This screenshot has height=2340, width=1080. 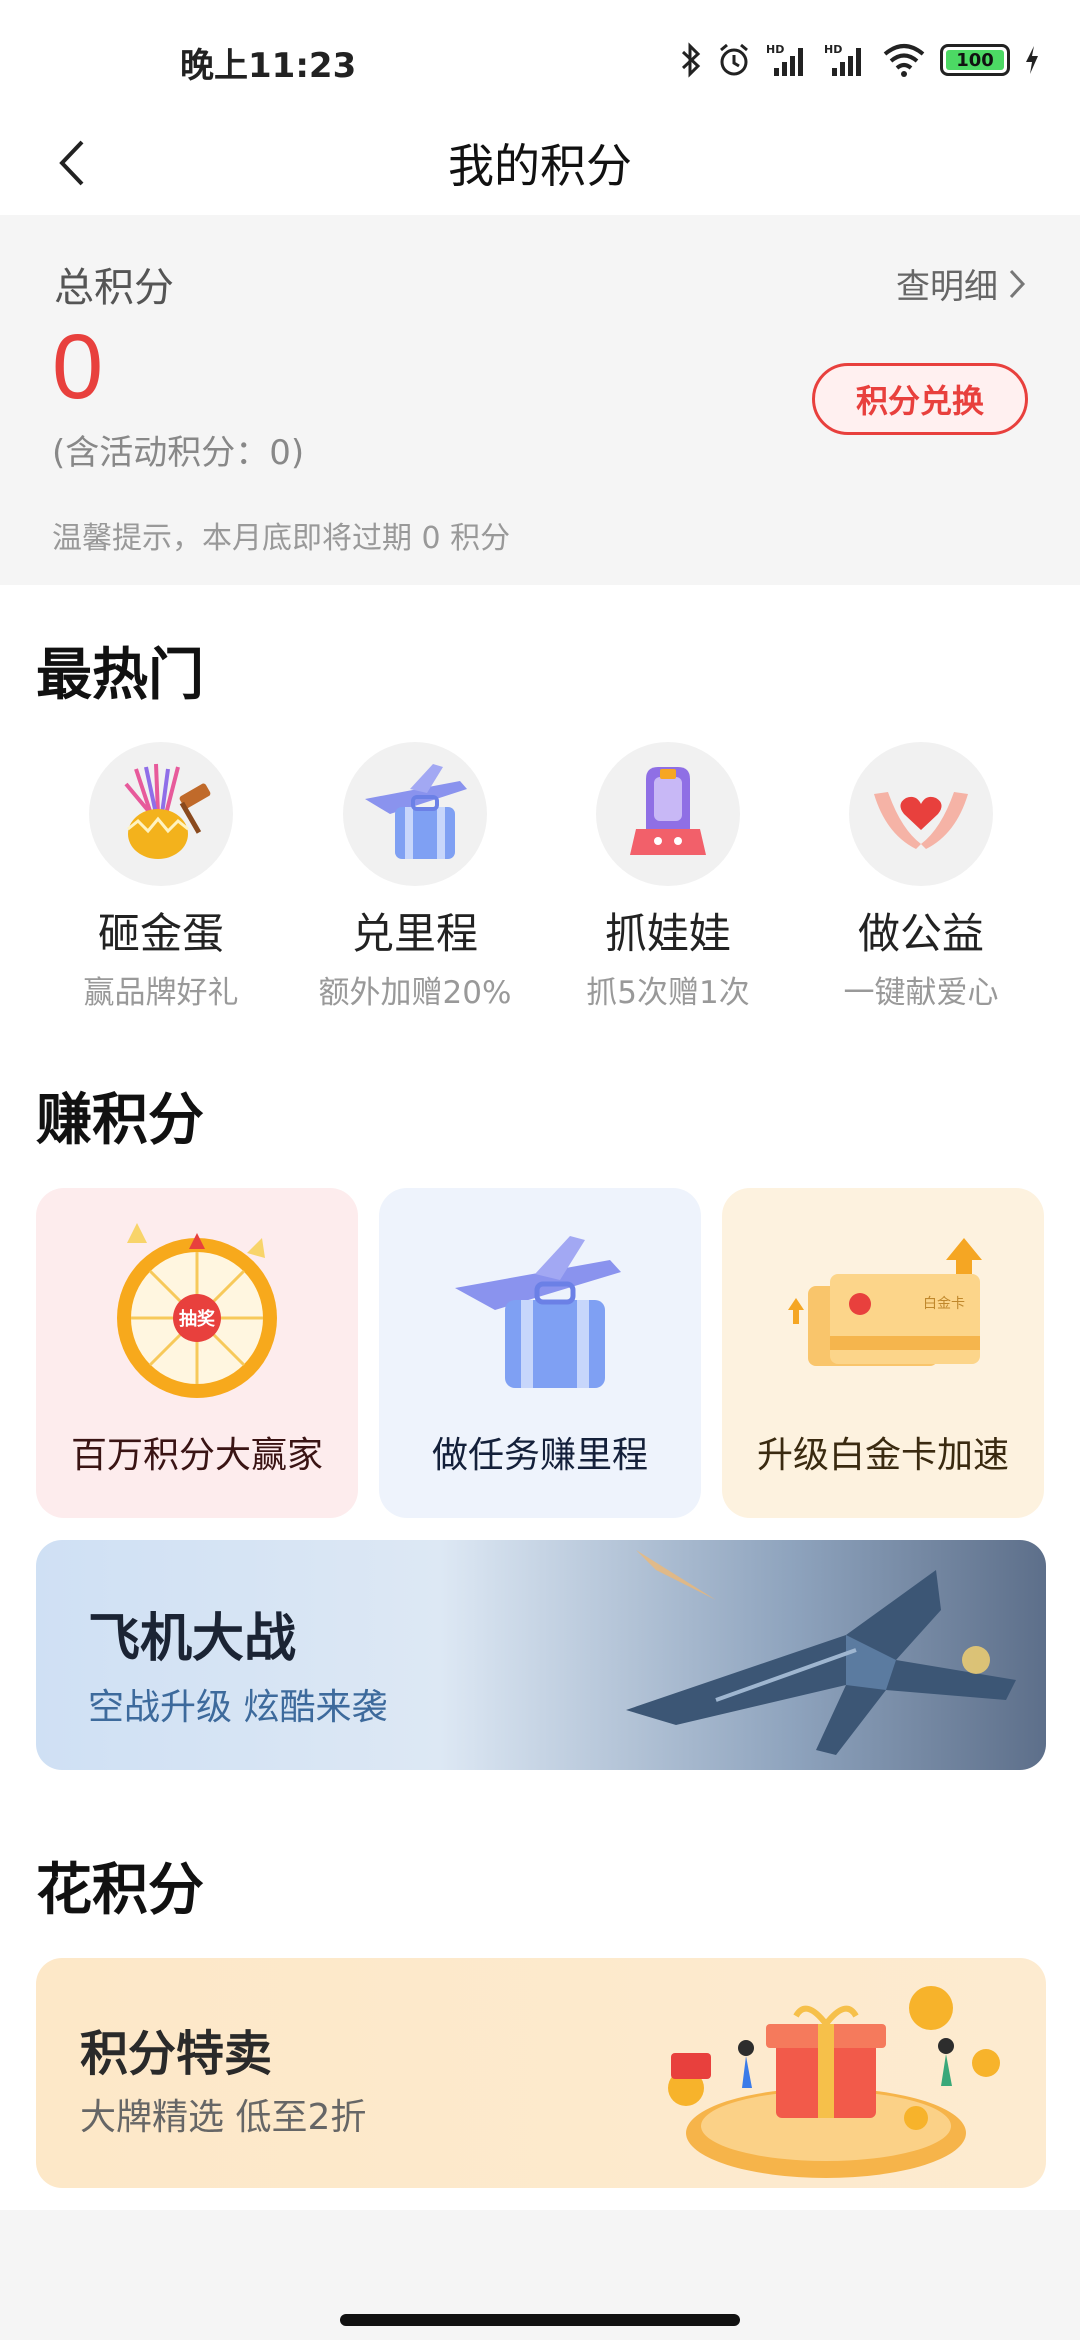 What do you see at coordinates (541, 2073) in the screenshot?
I see `points-sale-banner: 积分特卖 大牌精选 低至2折` at bounding box center [541, 2073].